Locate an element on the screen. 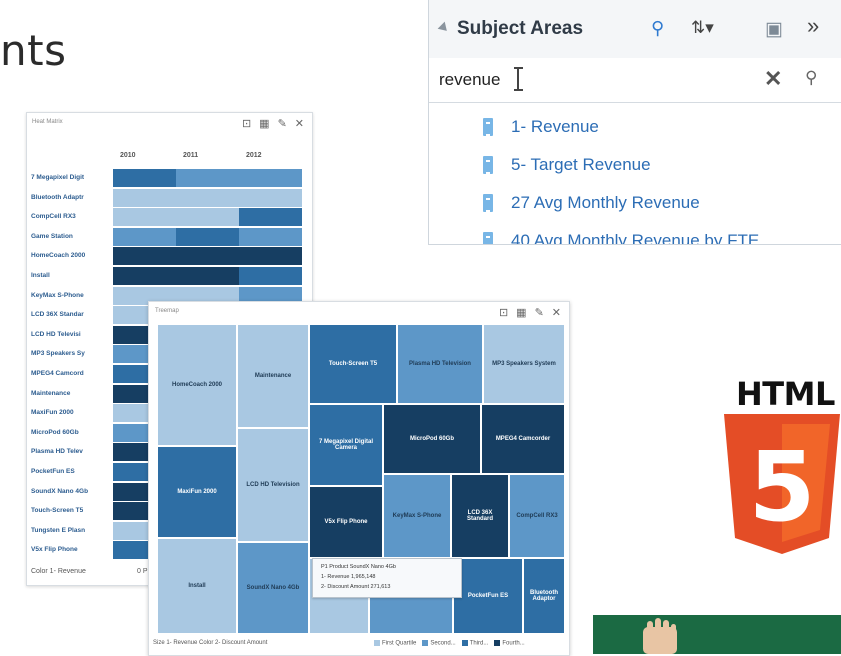  treemap-tile: Touch-Screen T5 is located at coordinates (353, 364).